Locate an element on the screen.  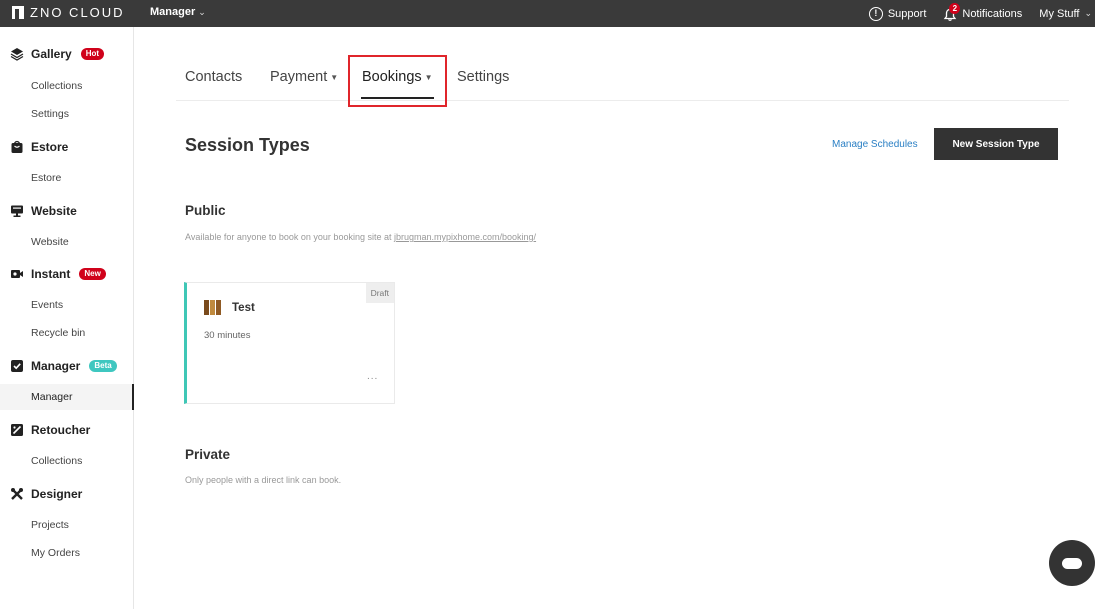
video-camera-icon is located at coordinates (17, 274).